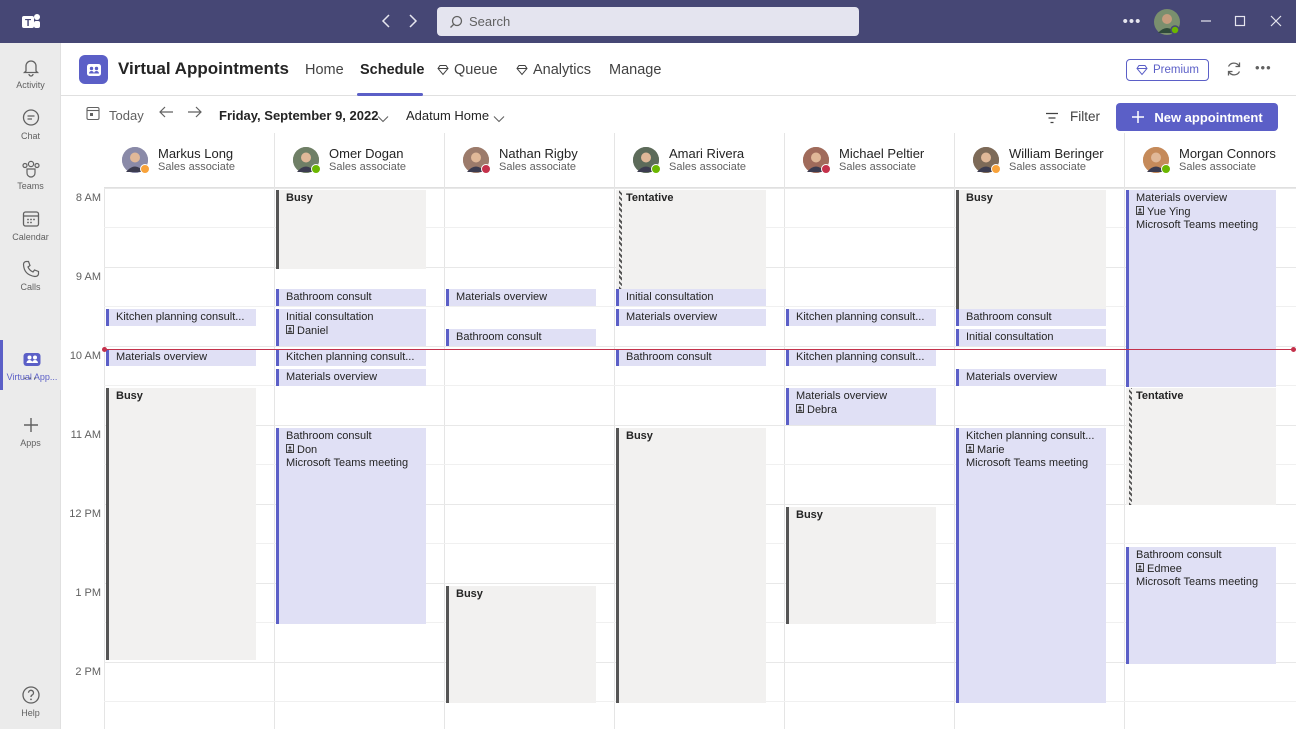  Describe the element at coordinates (88, 672) in the screenshot. I see `hour-label: 2 PM` at that location.